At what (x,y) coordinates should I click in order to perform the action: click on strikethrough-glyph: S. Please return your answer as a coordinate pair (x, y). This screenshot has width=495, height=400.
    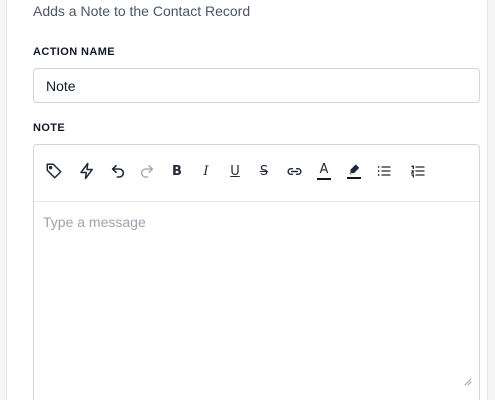
    Looking at the image, I should click on (264, 171).